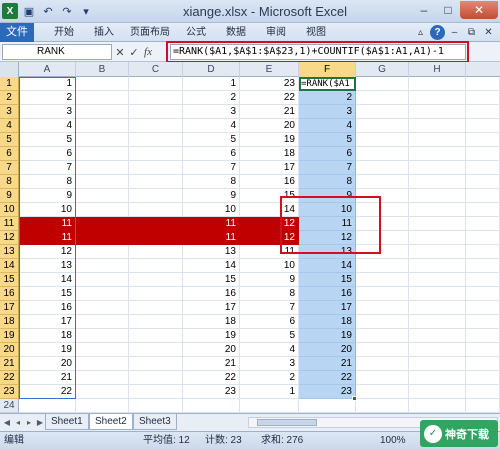 The image size is (500, 449). What do you see at coordinates (9, 336) in the screenshot?
I see `row-header: 19` at bounding box center [9, 336].